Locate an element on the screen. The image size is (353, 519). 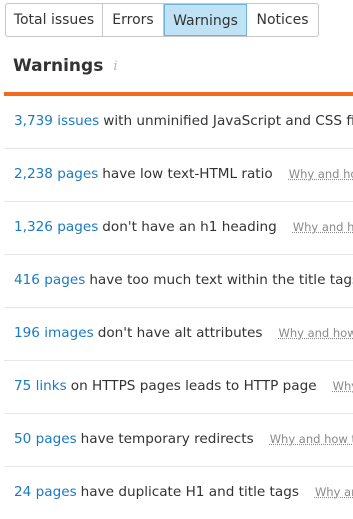
section-header: Warnings i is located at coordinates (65, 66).